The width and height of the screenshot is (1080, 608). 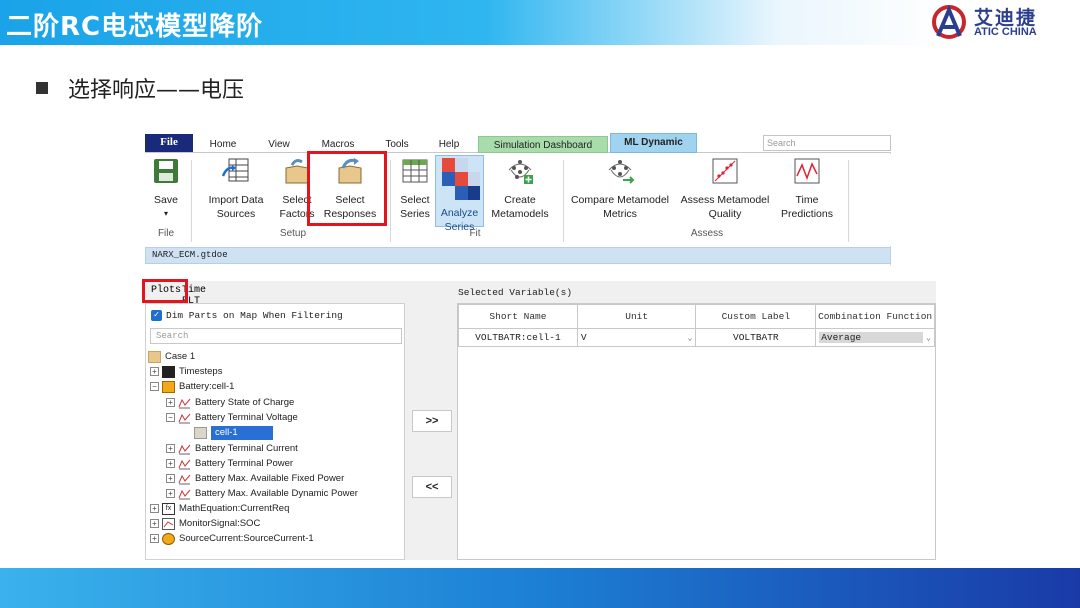 What do you see at coordinates (827, 143) in the screenshot?
I see `ribbon-search-input: Search` at bounding box center [827, 143].